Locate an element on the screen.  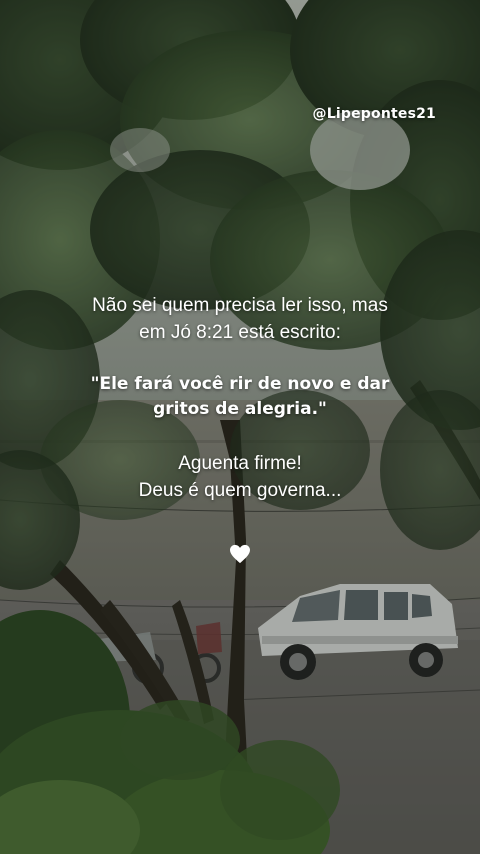
author-handle: @Lipepontes21 is located at coordinates (374, 114).